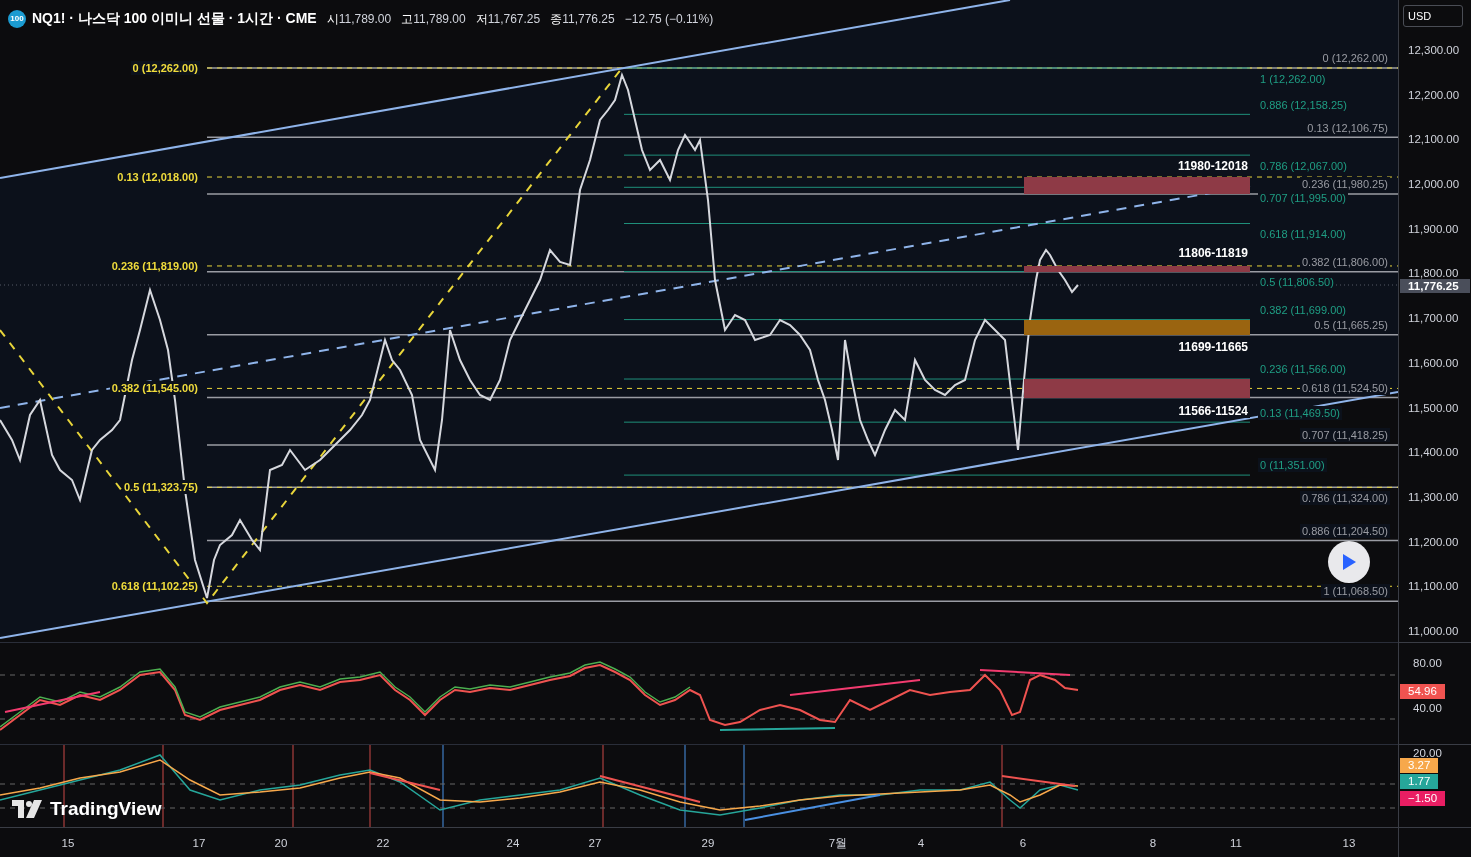  I want to click on zone-label: 11806-11819, so click(1213, 253).